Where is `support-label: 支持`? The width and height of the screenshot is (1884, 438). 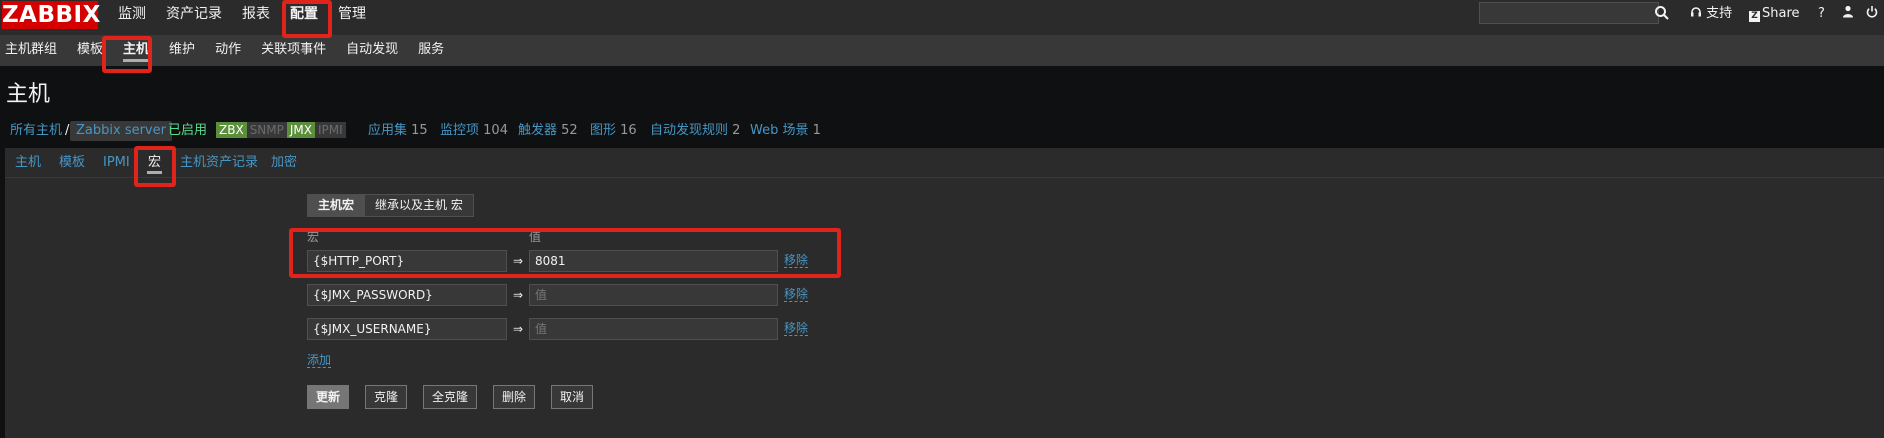
support-label: 支持 is located at coordinates (1719, 13).